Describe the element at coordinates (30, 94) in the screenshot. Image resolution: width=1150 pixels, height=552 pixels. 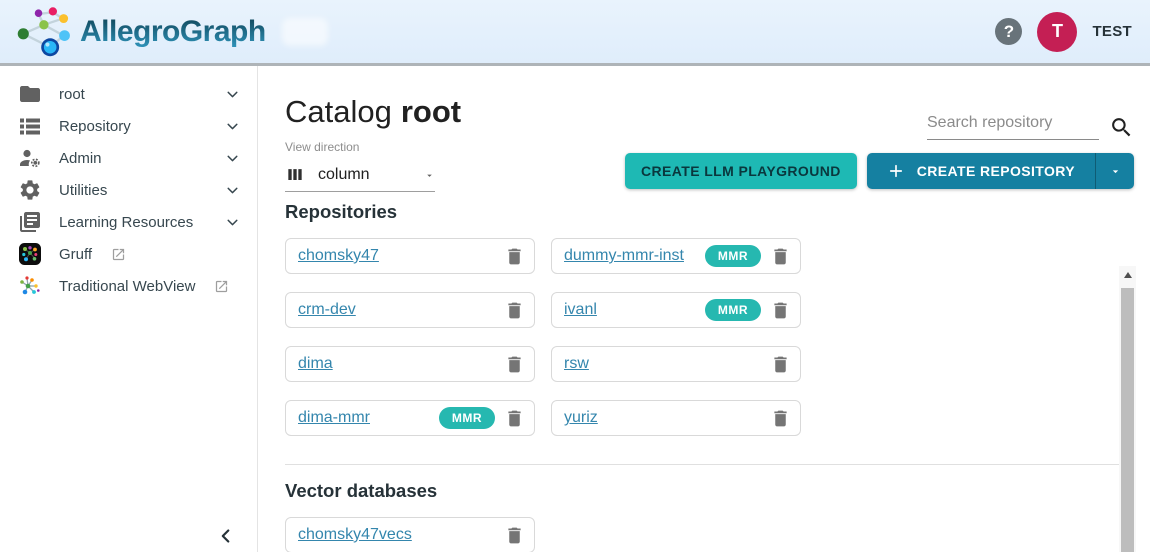
I see `folder-icon` at that location.